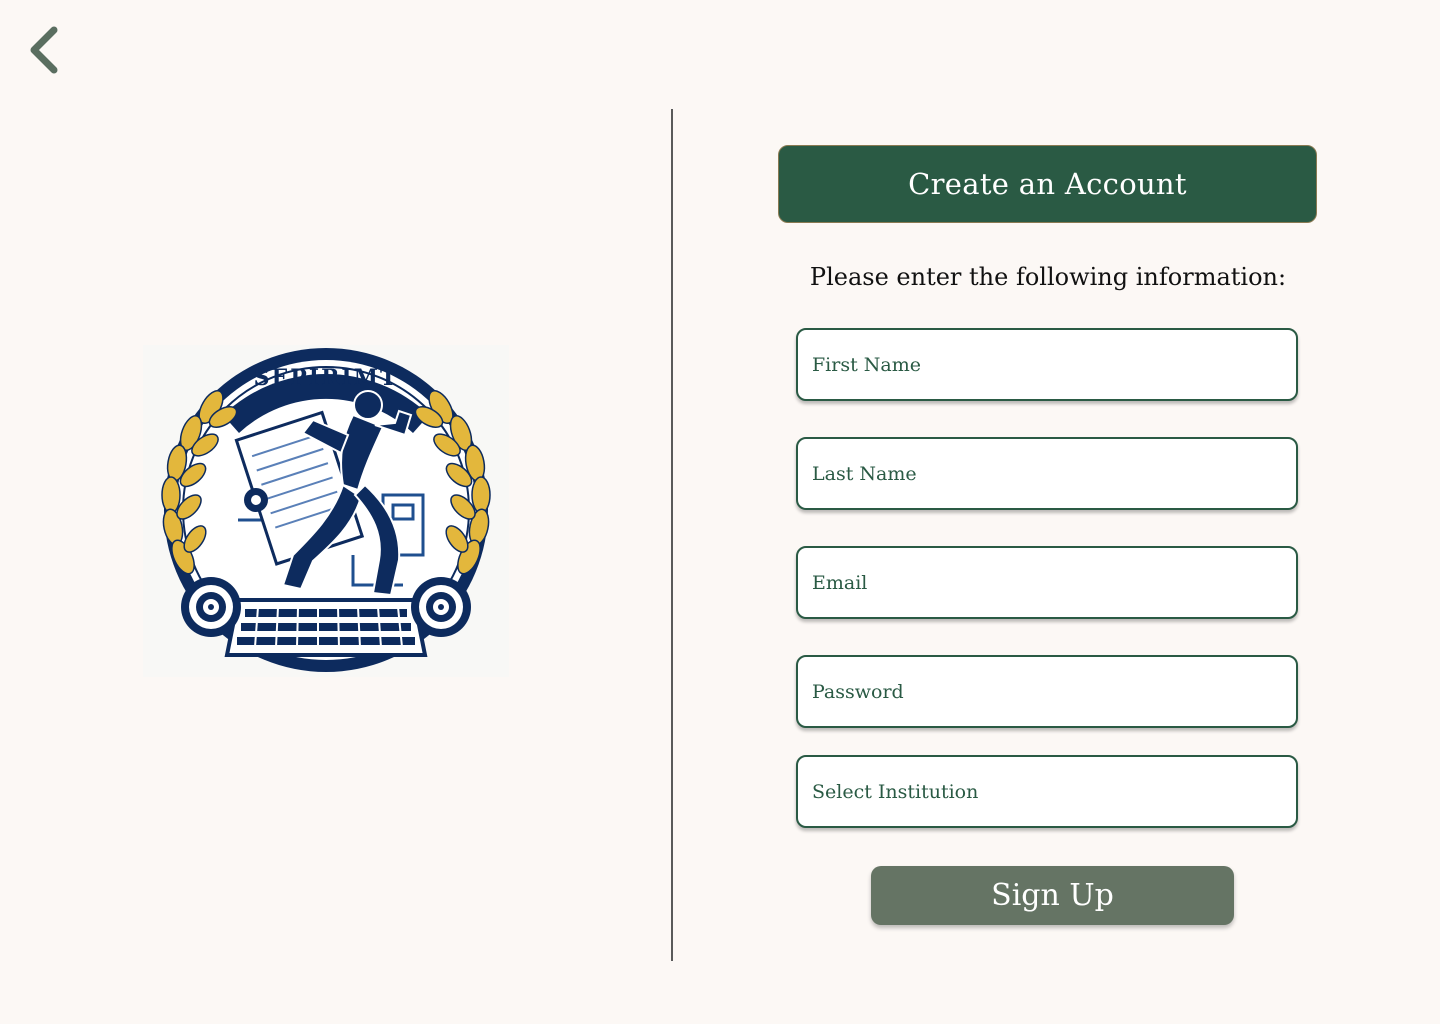  I want to click on email-field, so click(1047, 582).